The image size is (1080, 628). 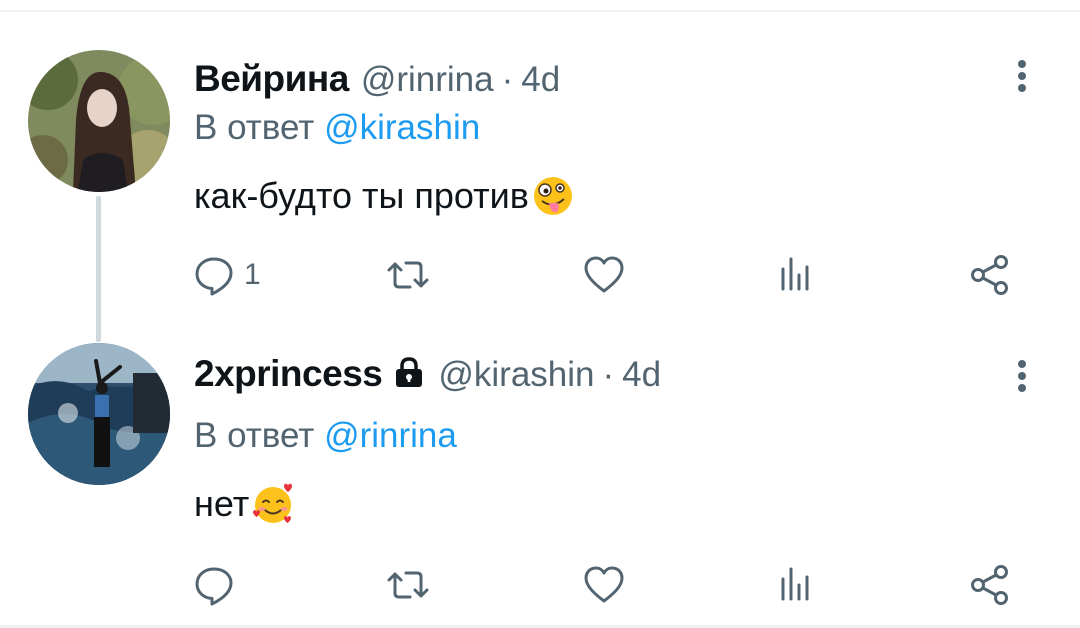 What do you see at coordinates (427, 80) in the screenshot?
I see `user-handle: @rinrina` at bounding box center [427, 80].